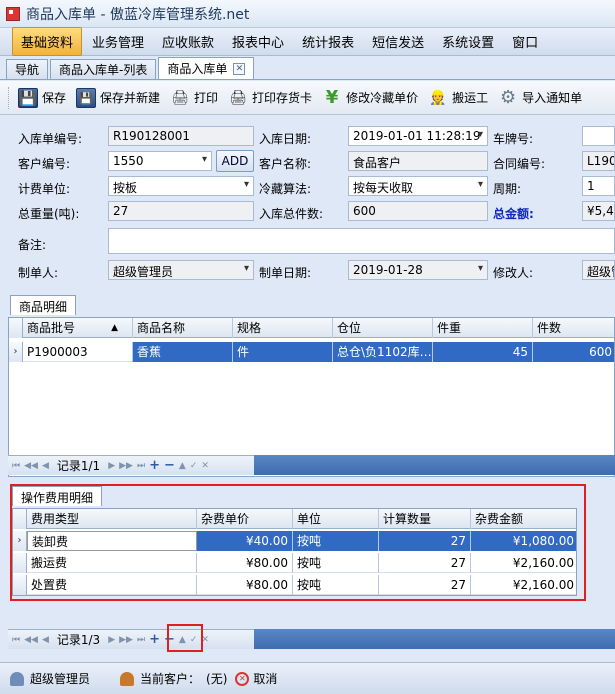  What do you see at coordinates (283, 328) in the screenshot?
I see `col-spec: 规格` at bounding box center [283, 328].